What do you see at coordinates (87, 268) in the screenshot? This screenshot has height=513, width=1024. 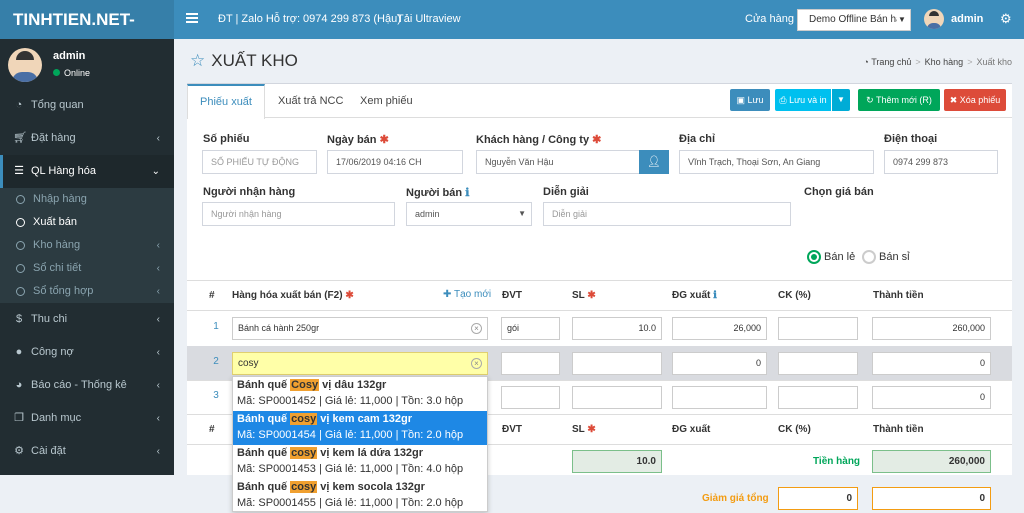 I see `submenu-item-so-chi-tiet: Sổ chi tiết ‹` at bounding box center [87, 268].